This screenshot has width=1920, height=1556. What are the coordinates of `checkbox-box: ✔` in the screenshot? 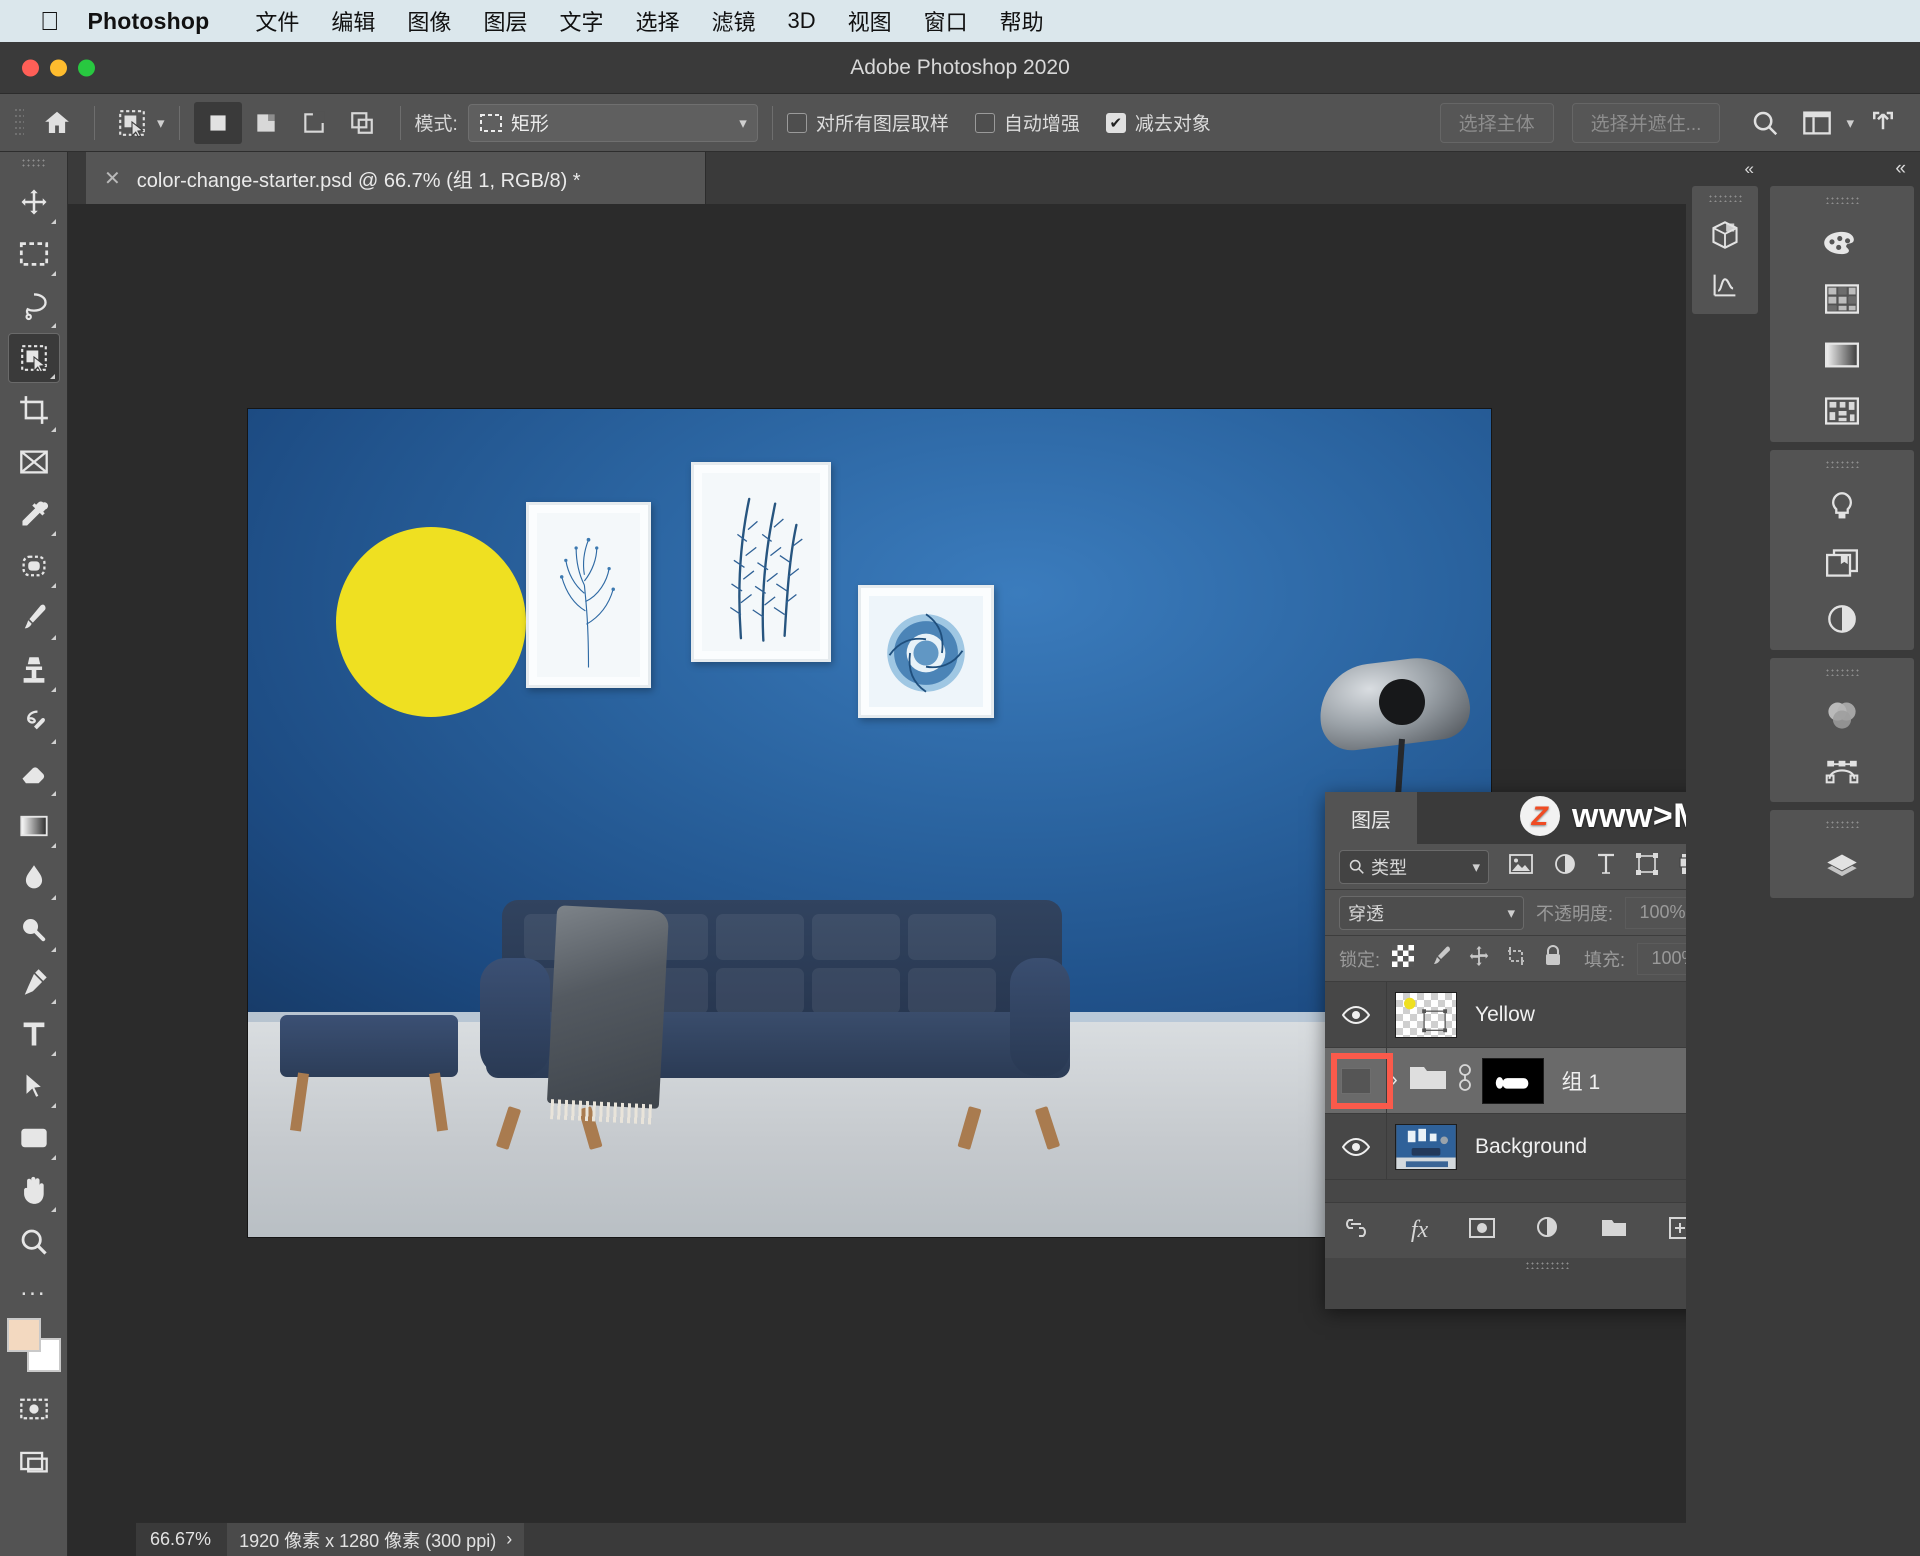 It's located at (1115, 122).